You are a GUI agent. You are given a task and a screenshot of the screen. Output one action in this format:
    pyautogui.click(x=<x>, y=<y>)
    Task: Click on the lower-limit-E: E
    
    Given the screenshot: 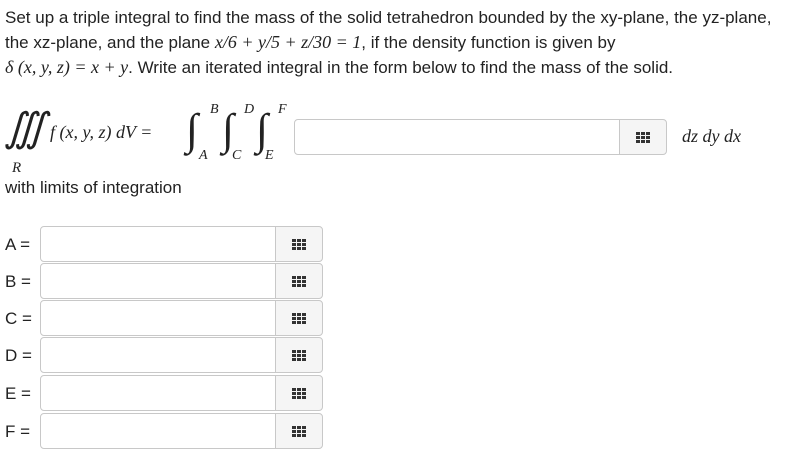 What is the action you would take?
    pyautogui.click(x=269, y=155)
    